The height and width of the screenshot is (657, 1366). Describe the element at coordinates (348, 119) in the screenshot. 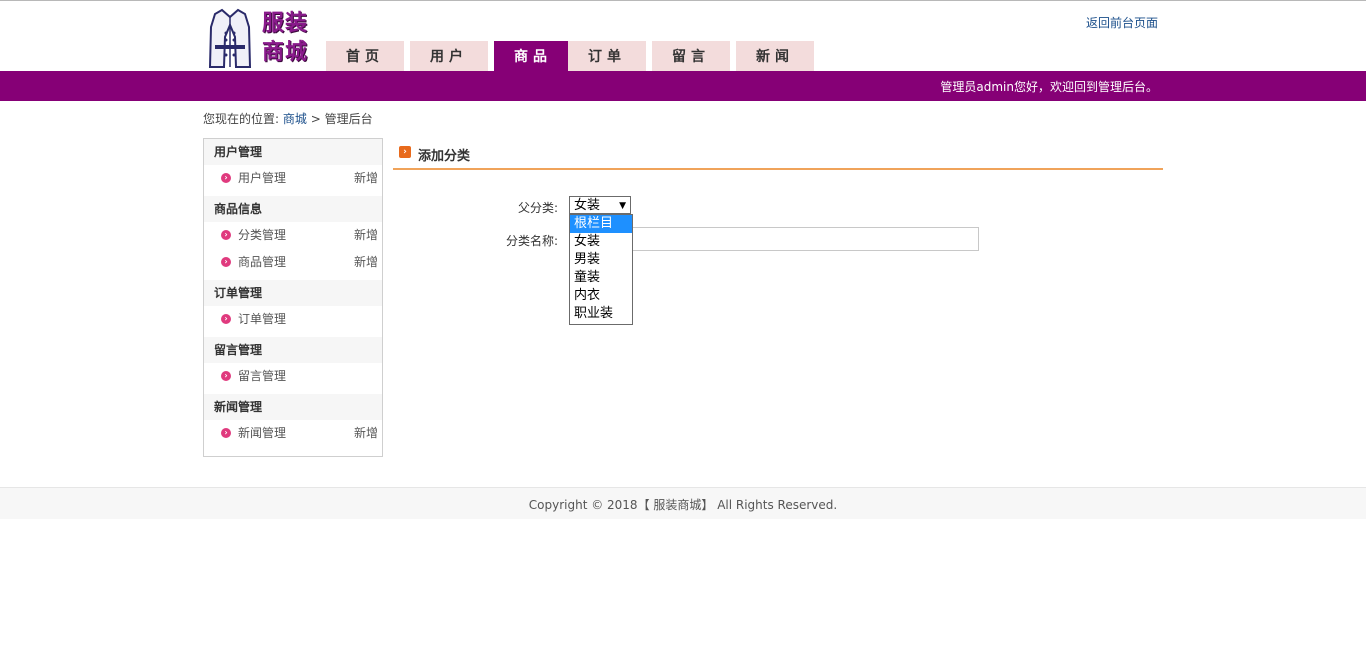

I see `breadcrumb-current: 管理后台` at that location.